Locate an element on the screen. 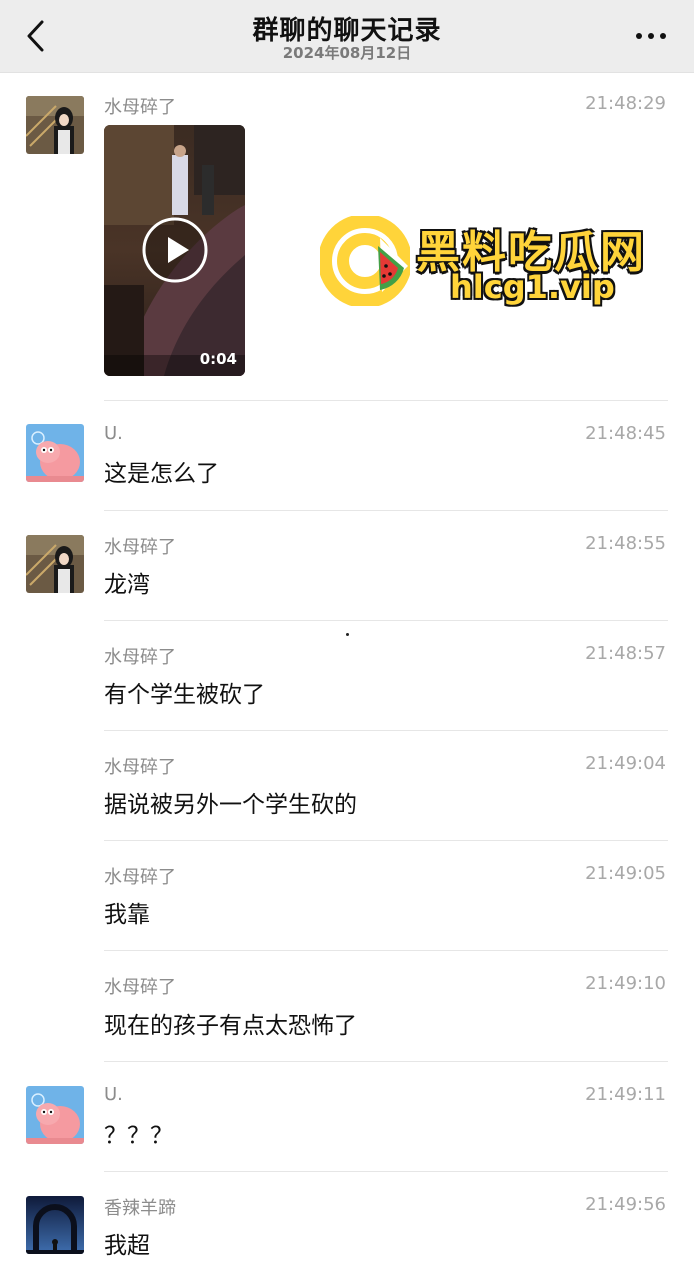 This screenshot has width=694, height=1279. watermelon-logo-icon is located at coordinates (365, 261).